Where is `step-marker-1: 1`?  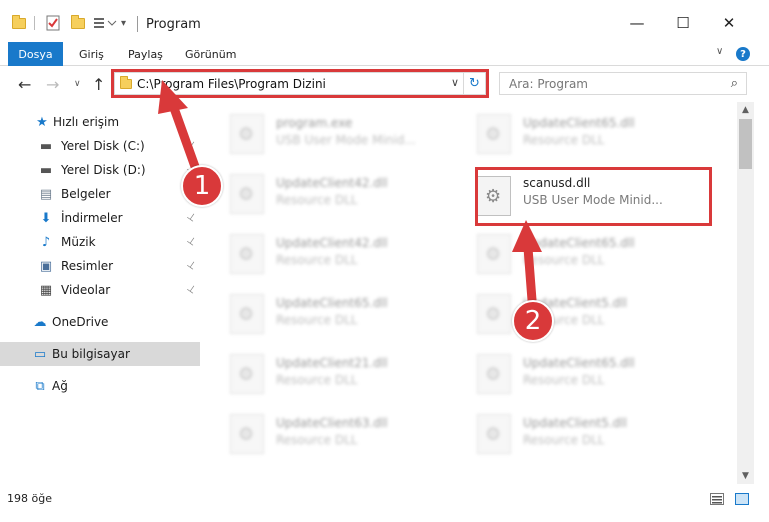 step-marker-1: 1 is located at coordinates (202, 186).